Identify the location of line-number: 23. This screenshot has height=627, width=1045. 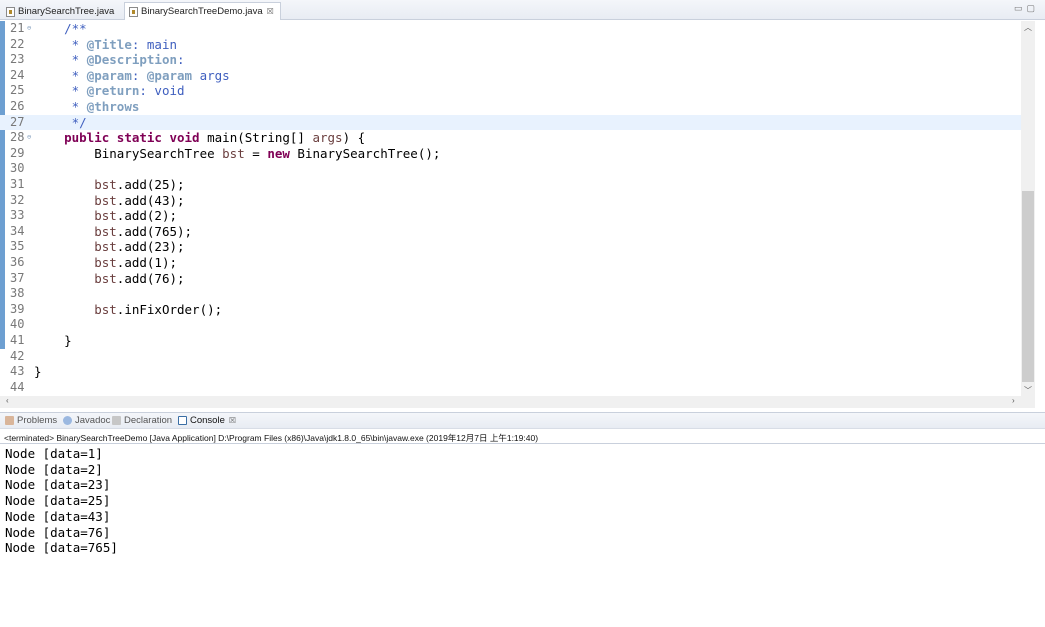
(17, 59).